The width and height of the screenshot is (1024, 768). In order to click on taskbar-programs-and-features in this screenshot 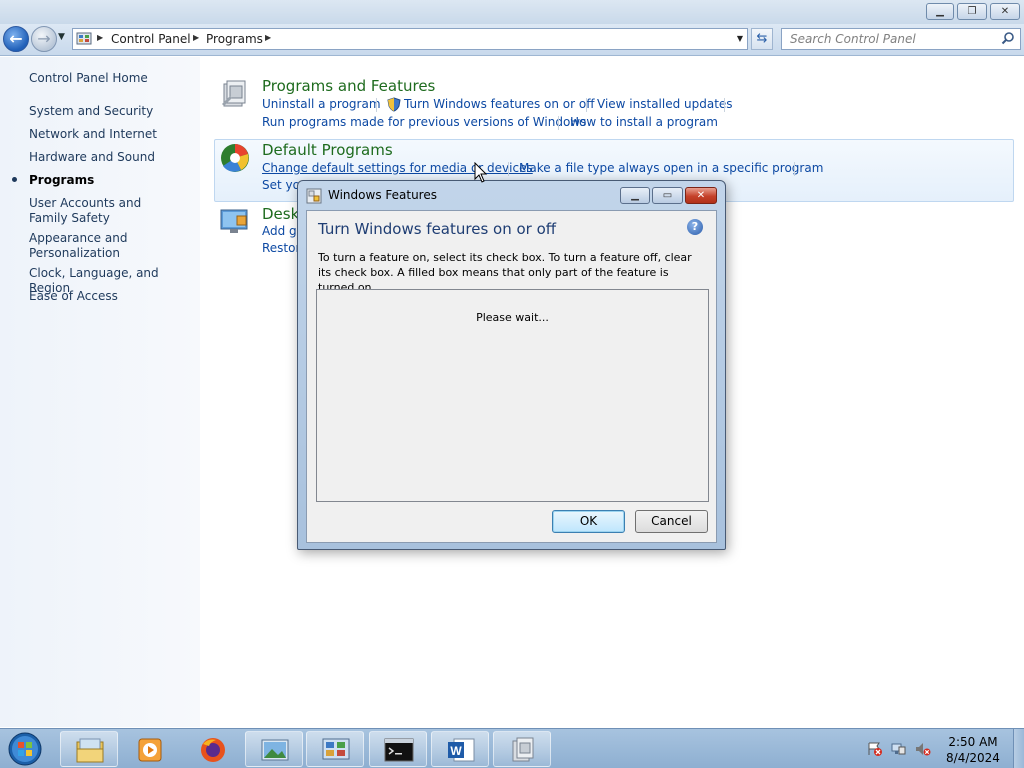, I will do `click(522, 749)`.